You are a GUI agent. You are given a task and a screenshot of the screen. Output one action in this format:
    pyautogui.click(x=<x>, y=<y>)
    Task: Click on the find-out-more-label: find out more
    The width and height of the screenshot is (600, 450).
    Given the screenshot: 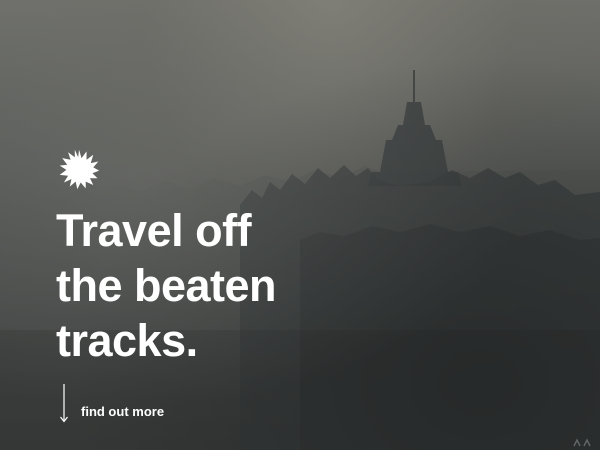 What is the action you would take?
    pyautogui.click(x=123, y=411)
    